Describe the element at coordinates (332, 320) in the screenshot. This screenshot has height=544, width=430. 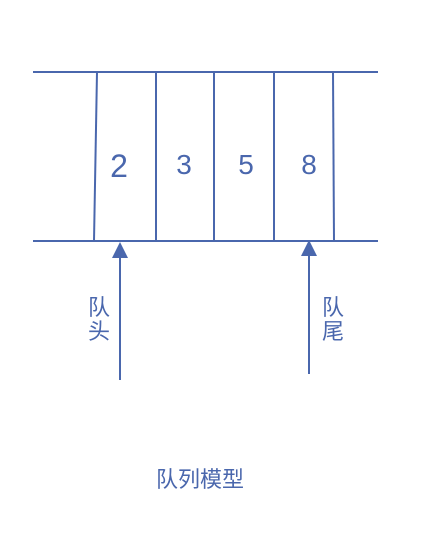
I see `tail-label: 队尾` at that location.